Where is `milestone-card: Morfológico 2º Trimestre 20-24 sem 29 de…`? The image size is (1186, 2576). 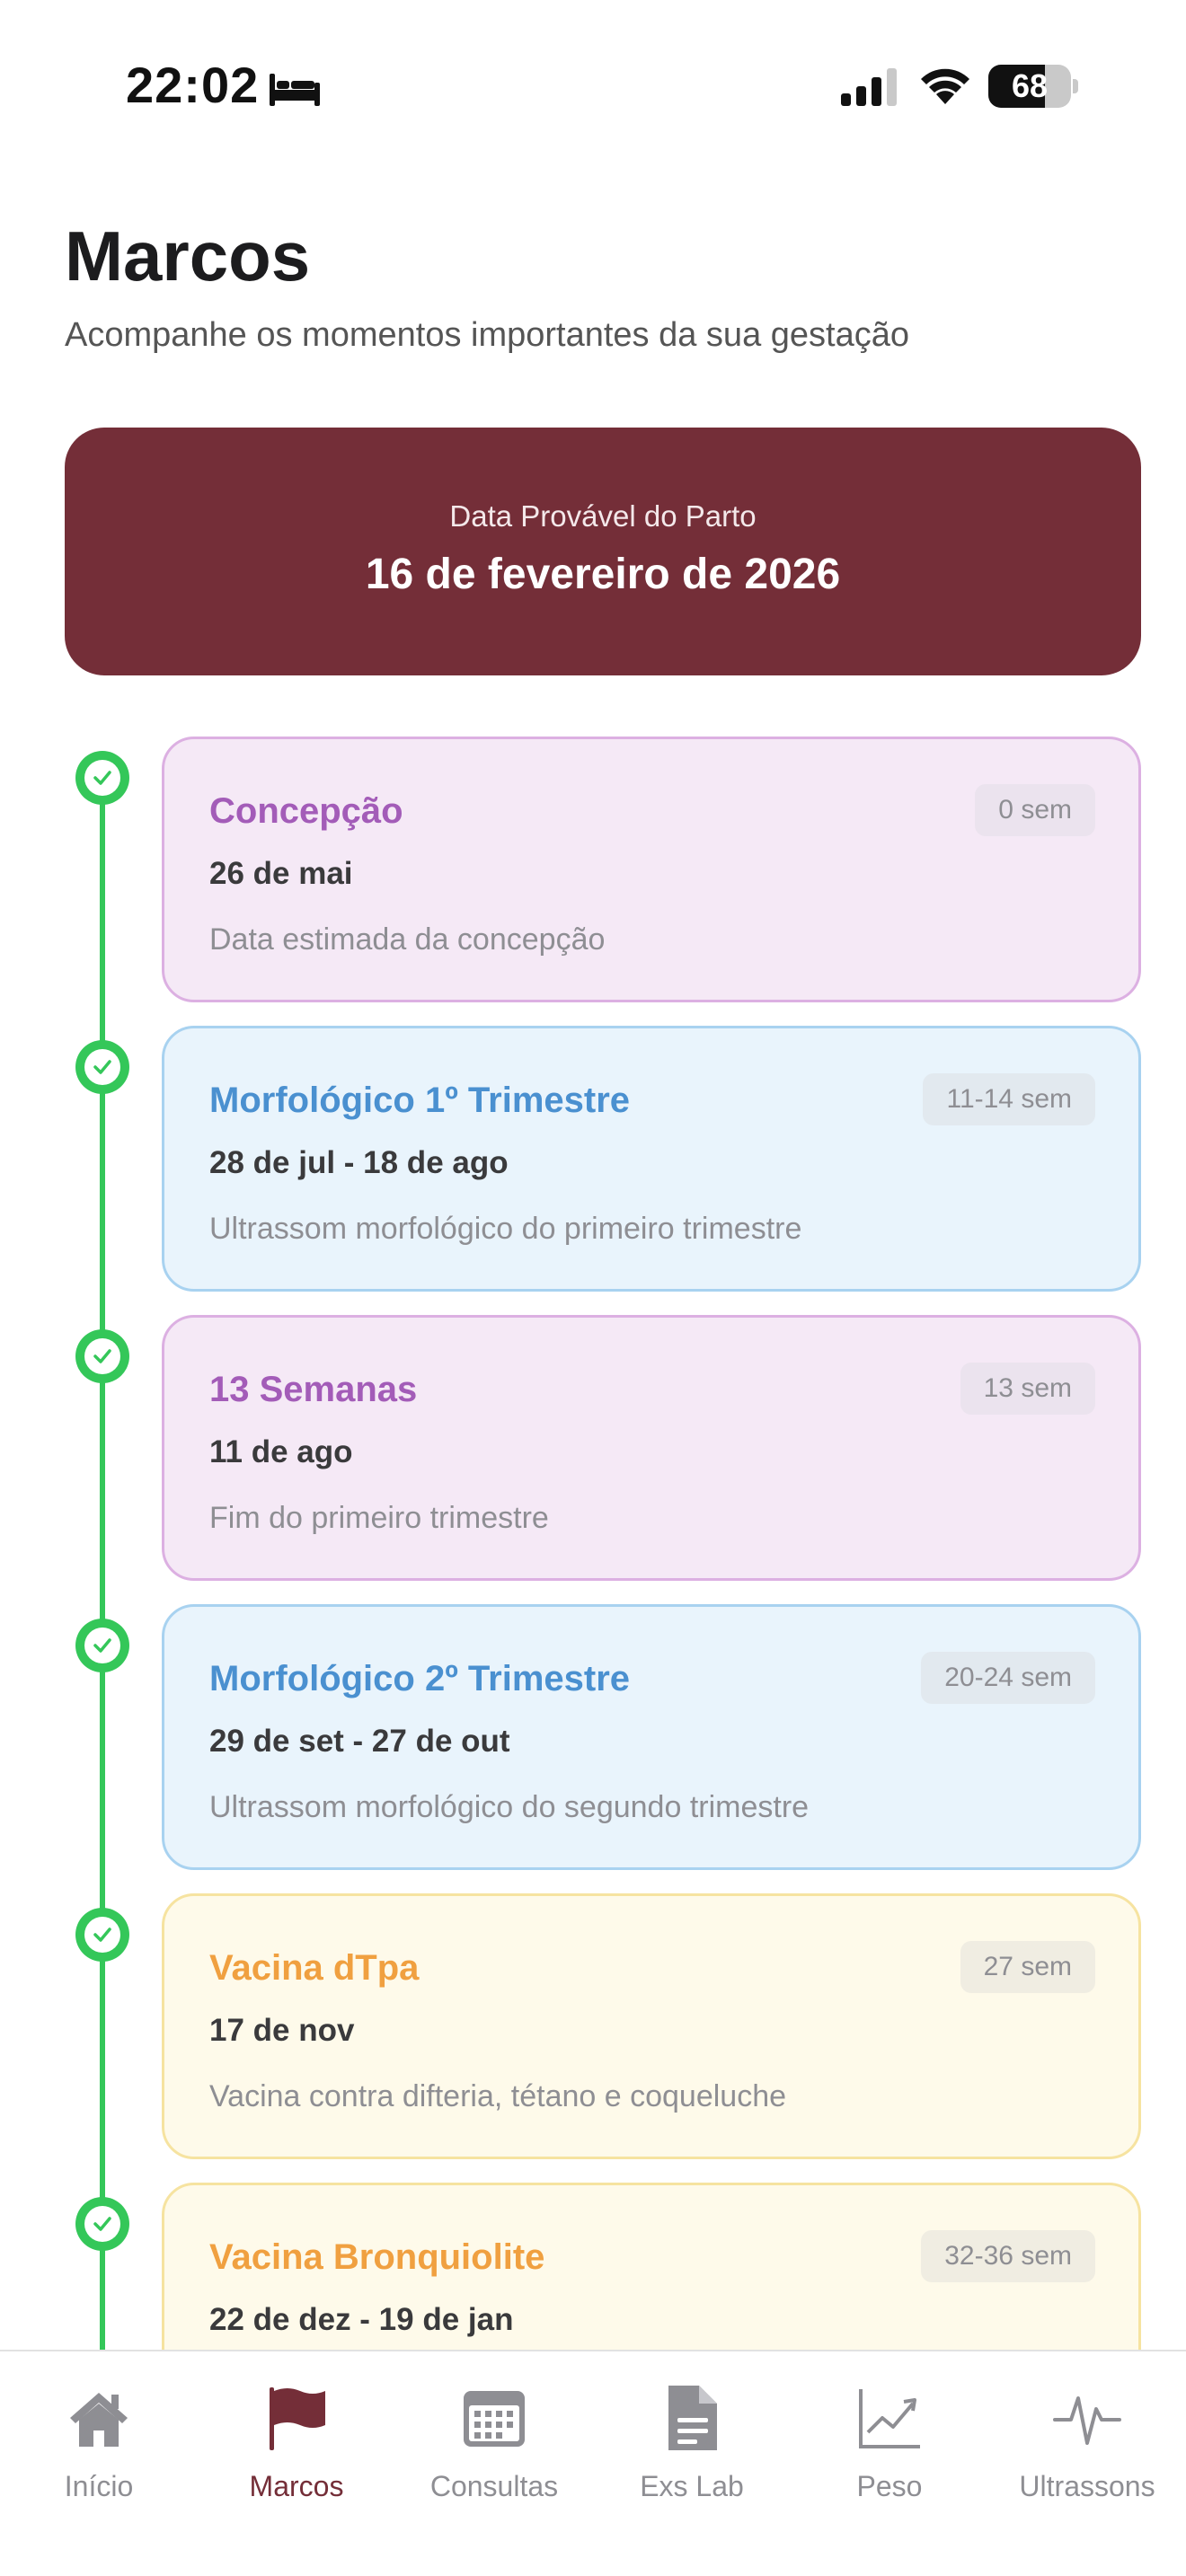 milestone-card: Morfológico 2º Trimestre 20-24 sem 29 de… is located at coordinates (651, 1737).